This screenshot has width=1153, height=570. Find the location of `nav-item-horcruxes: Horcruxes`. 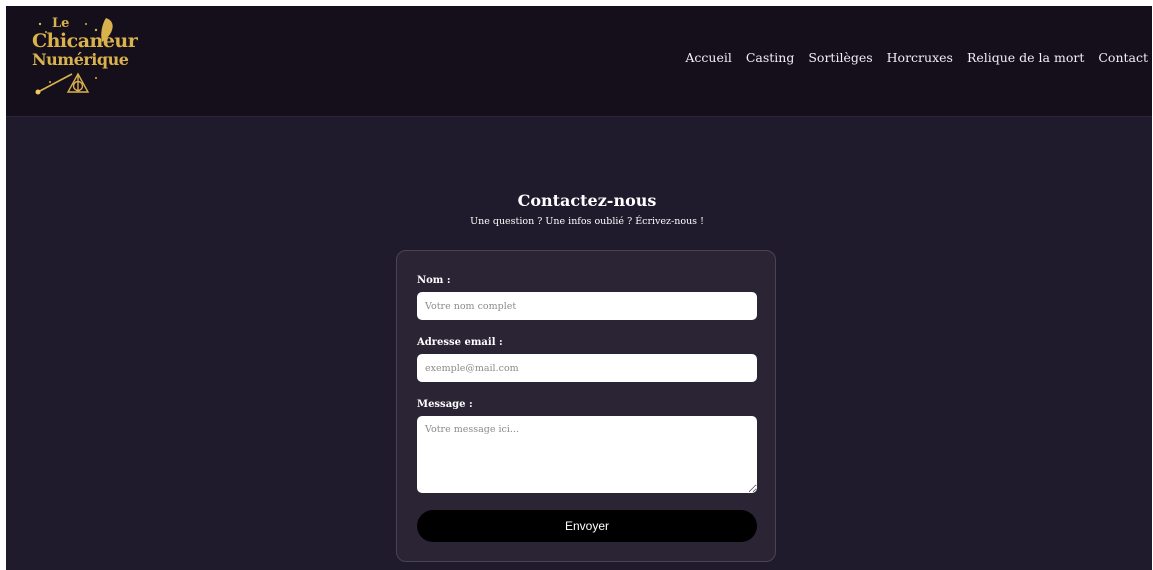

nav-item-horcruxes: Horcruxes is located at coordinates (920, 57).